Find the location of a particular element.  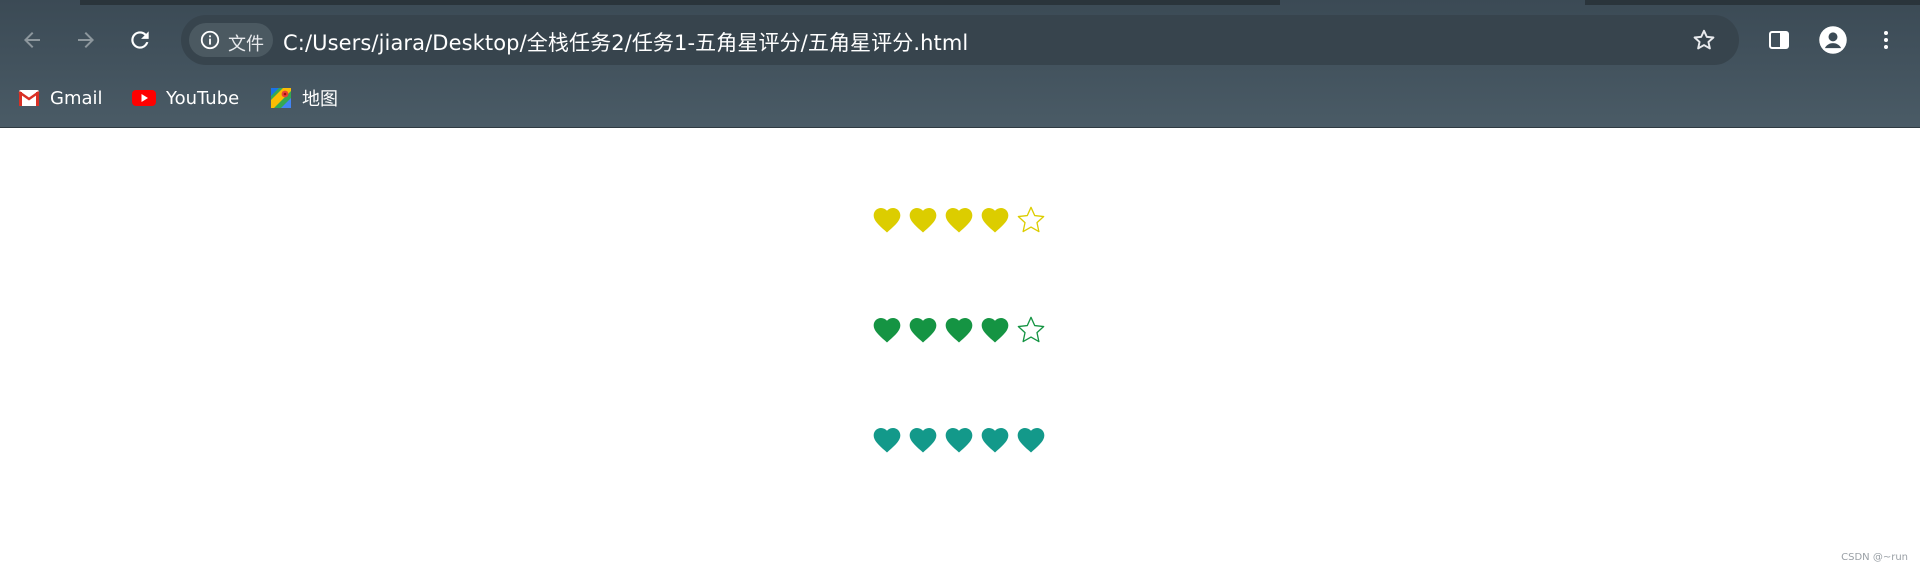

forward-icon is located at coordinates (86, 40).